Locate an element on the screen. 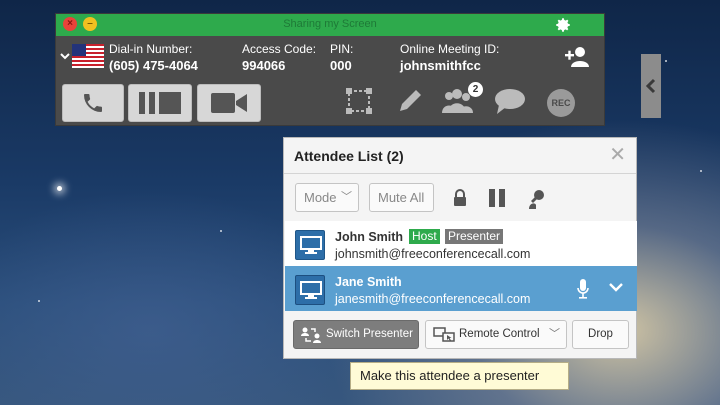 This screenshot has width=720, height=405. pause-icon is located at coordinates (497, 198).